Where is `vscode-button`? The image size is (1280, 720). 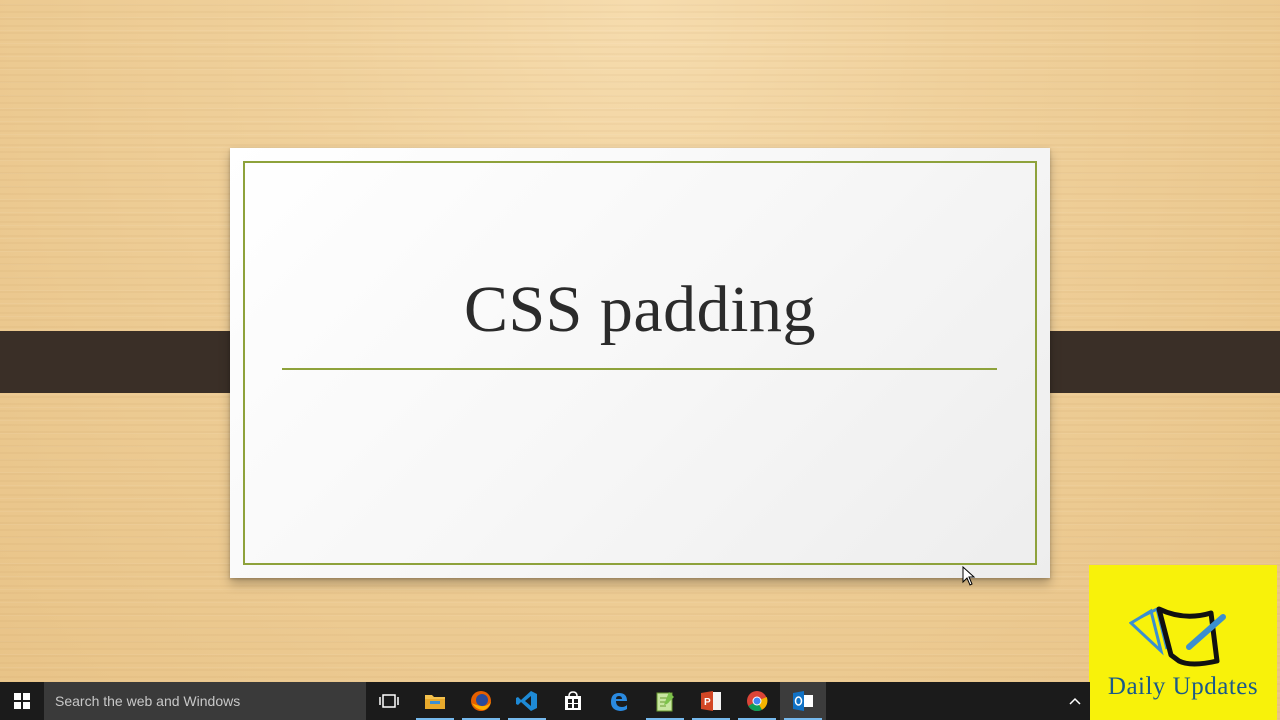
vscode-button is located at coordinates (527, 701).